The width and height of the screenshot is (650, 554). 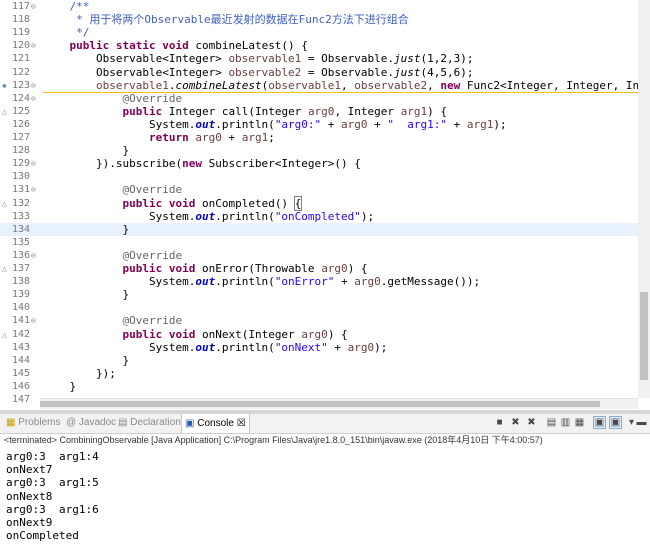 What do you see at coordinates (551, 422) in the screenshot?
I see `scroll-lock-icon: ▤` at bounding box center [551, 422].